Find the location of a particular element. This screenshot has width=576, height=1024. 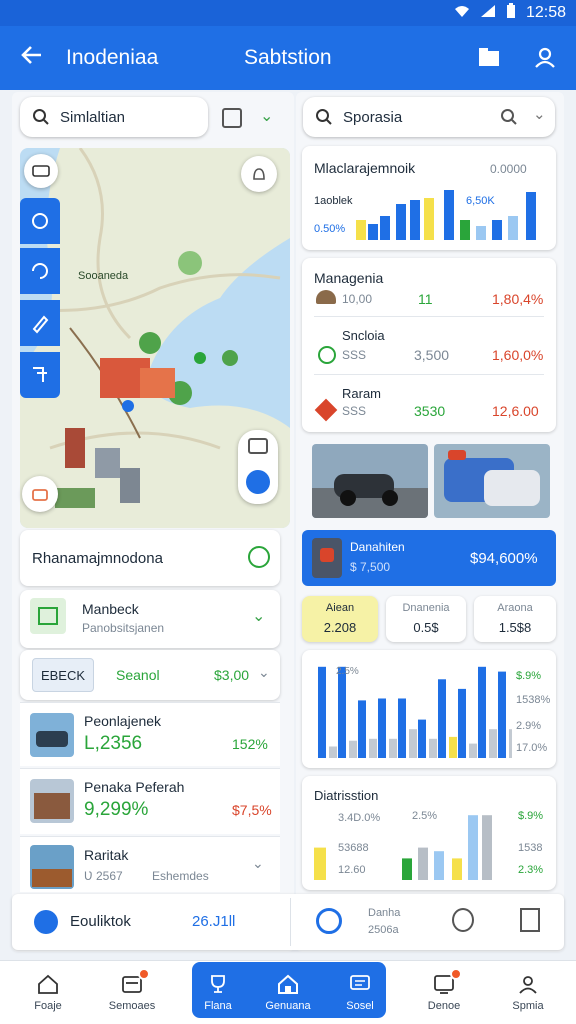

item-thumbnail is located at coordinates (52, 801).